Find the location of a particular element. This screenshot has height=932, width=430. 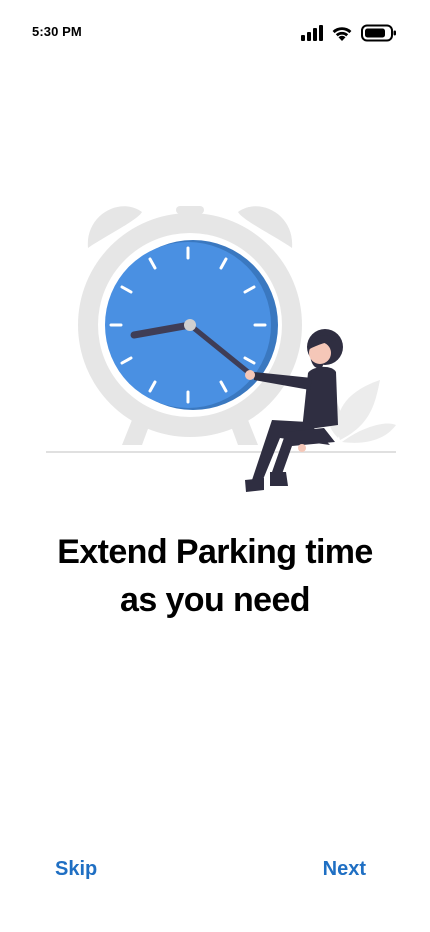

status-icons is located at coordinates (349, 33).